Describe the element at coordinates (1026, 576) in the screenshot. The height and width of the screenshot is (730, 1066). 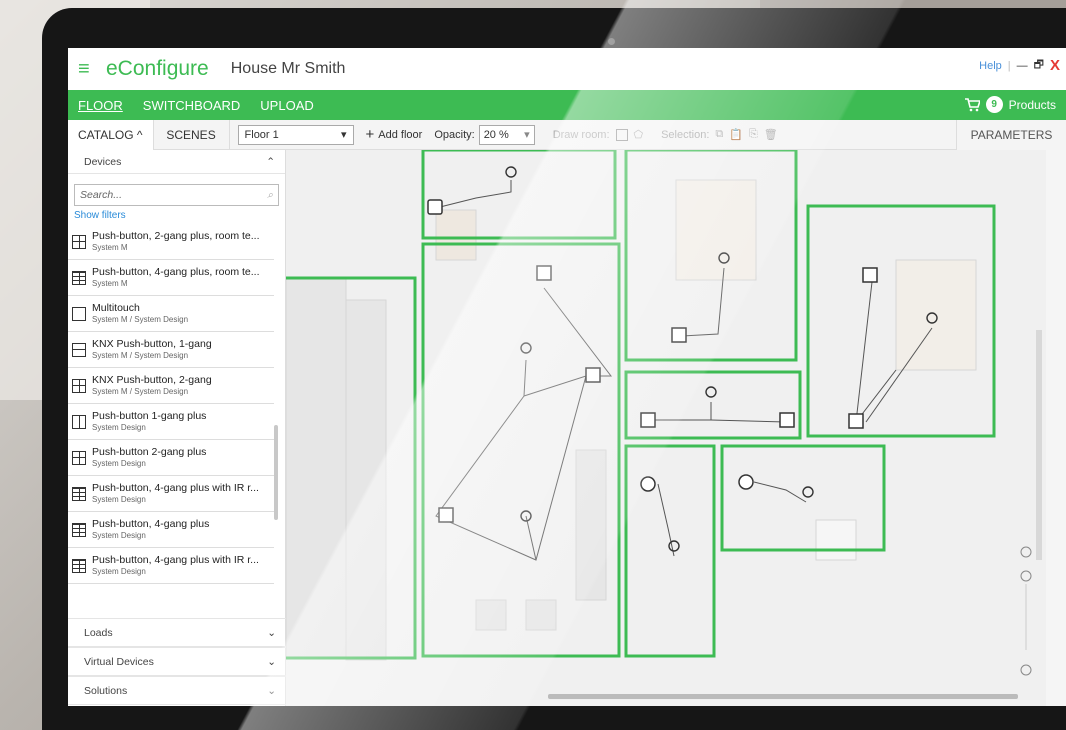
I see `zoom-in-icon` at that location.